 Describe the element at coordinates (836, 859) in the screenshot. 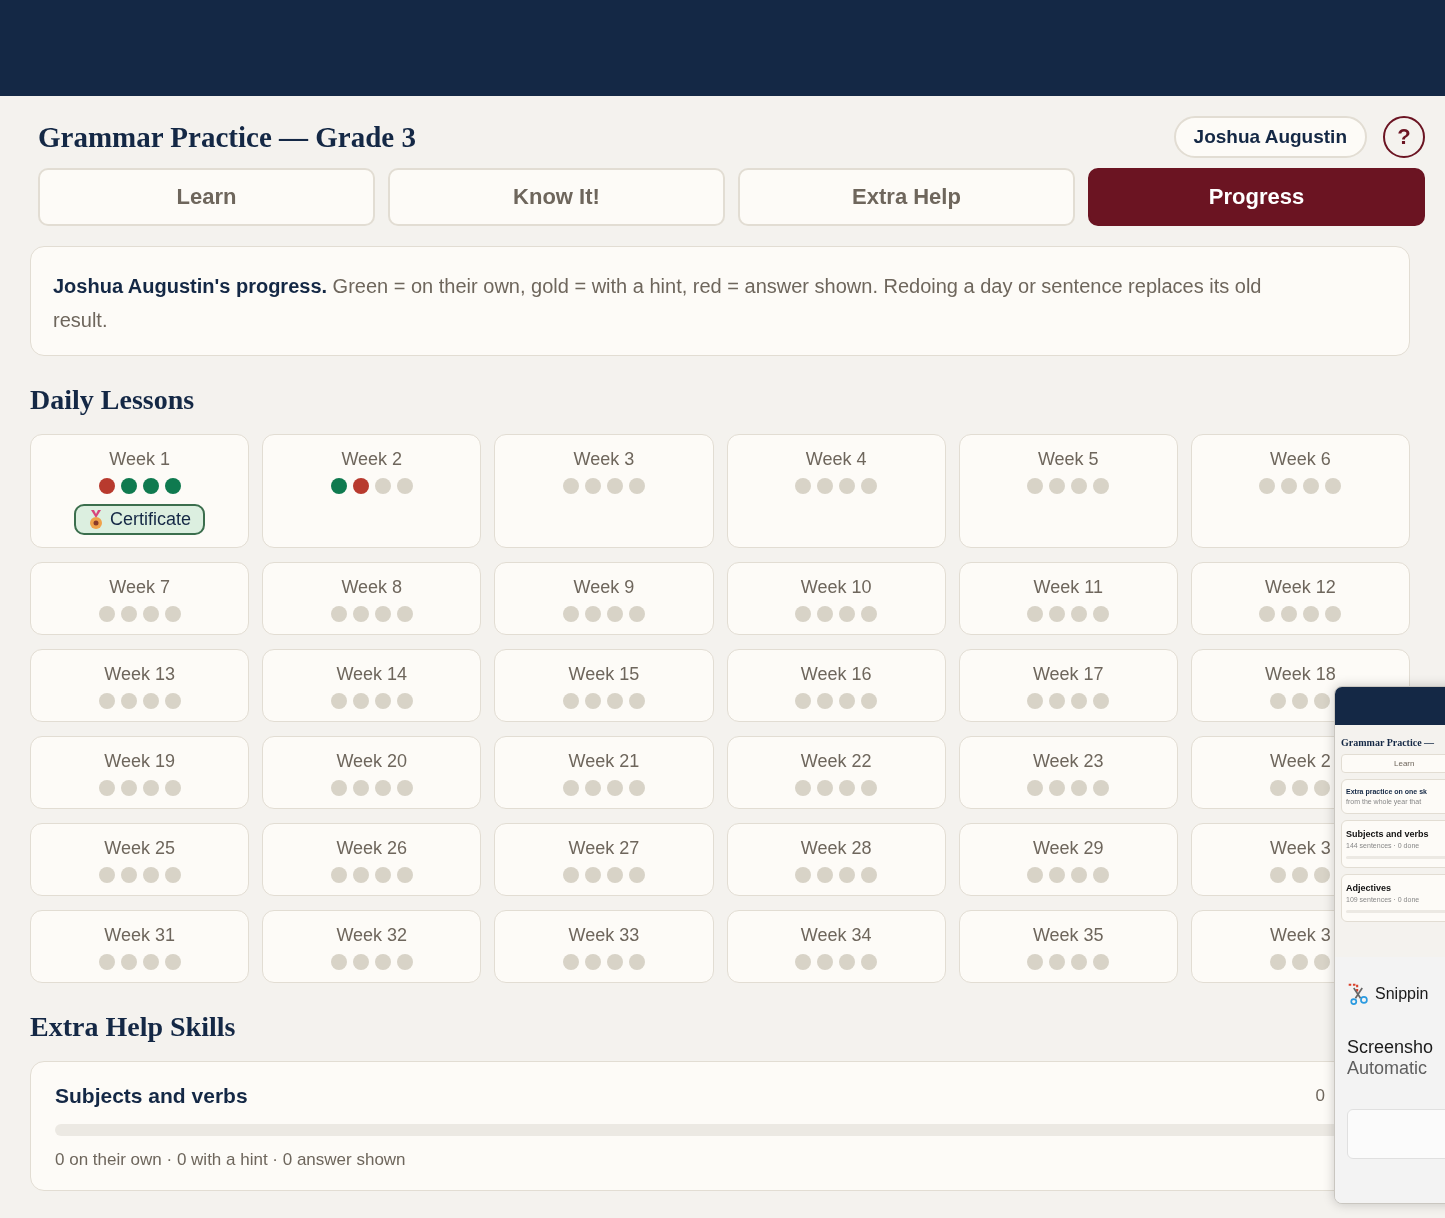

I see `week-card: Week 28` at that location.